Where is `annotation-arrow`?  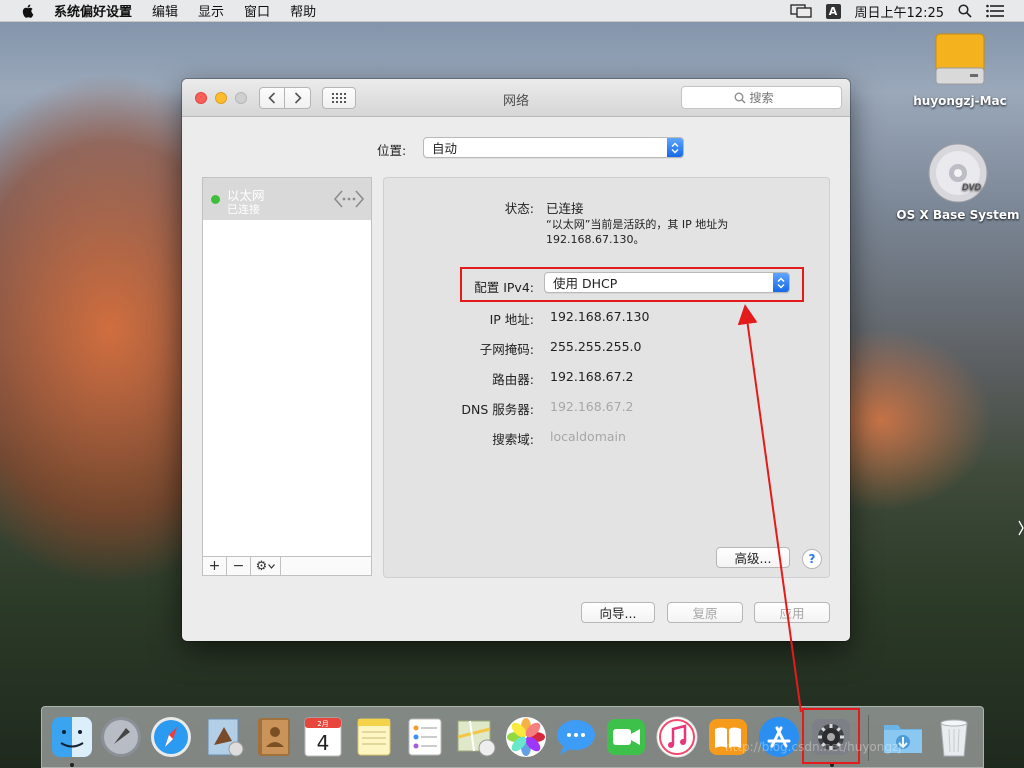
annotation-arrow is located at coordinates (769, 508).